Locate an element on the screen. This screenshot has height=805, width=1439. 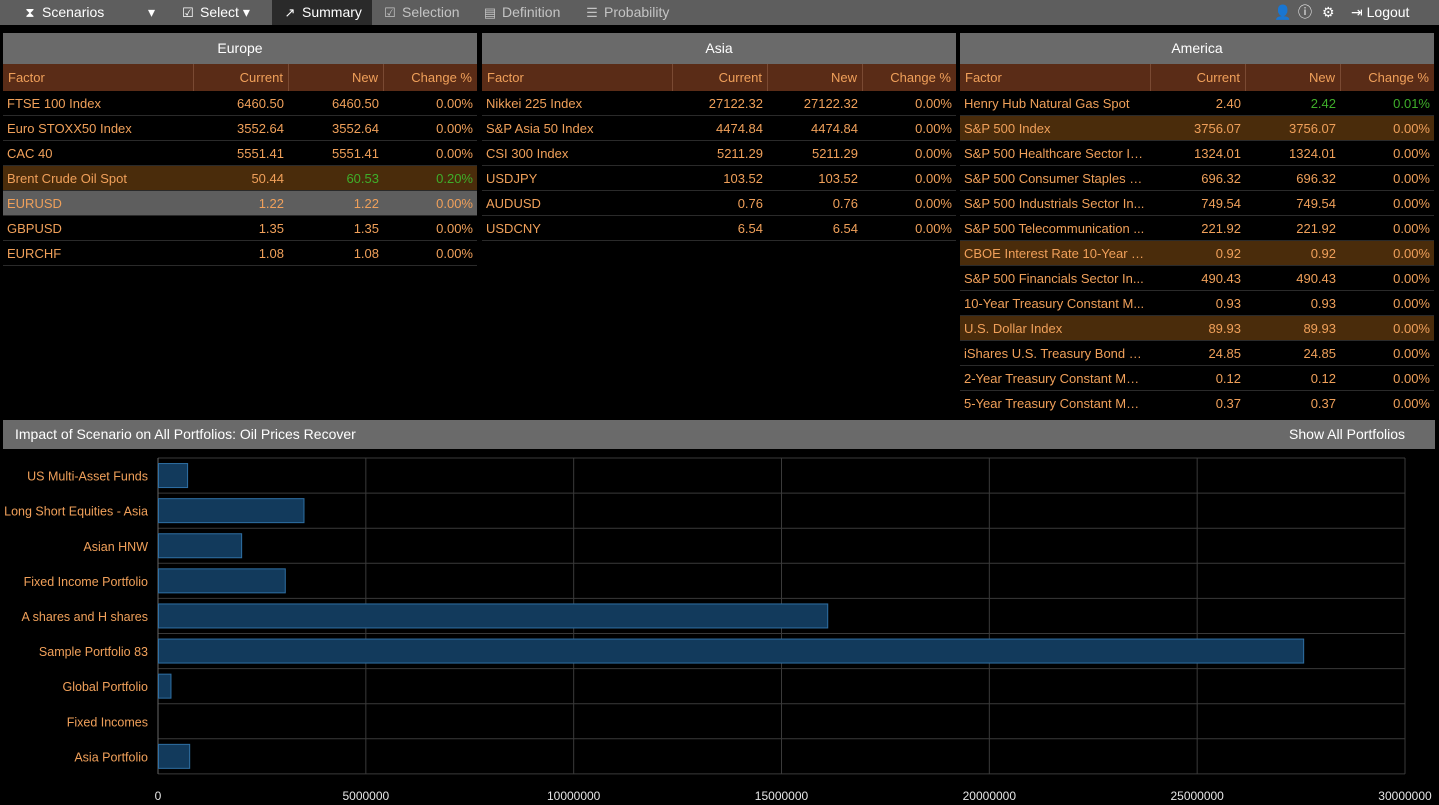
table-row: Euro STOXX50 Index 3552.64 3552.64 0.00% is located at coordinates (240, 128).